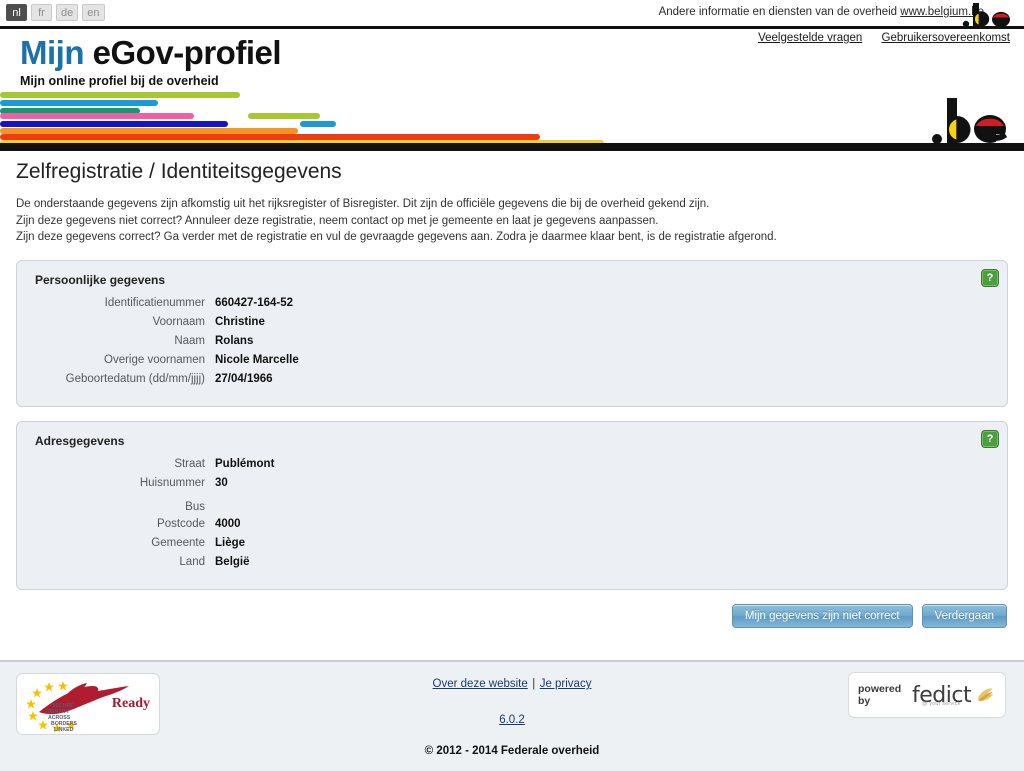 Image resolution: width=1024 pixels, height=771 pixels. What do you see at coordinates (192, 562) in the screenshot?
I see `field-label-country: Land` at bounding box center [192, 562].